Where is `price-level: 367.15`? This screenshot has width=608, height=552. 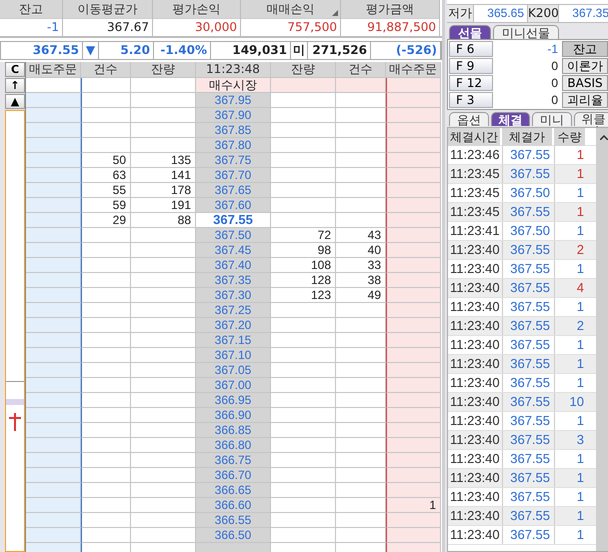
price-level: 367.15 is located at coordinates (233, 340).